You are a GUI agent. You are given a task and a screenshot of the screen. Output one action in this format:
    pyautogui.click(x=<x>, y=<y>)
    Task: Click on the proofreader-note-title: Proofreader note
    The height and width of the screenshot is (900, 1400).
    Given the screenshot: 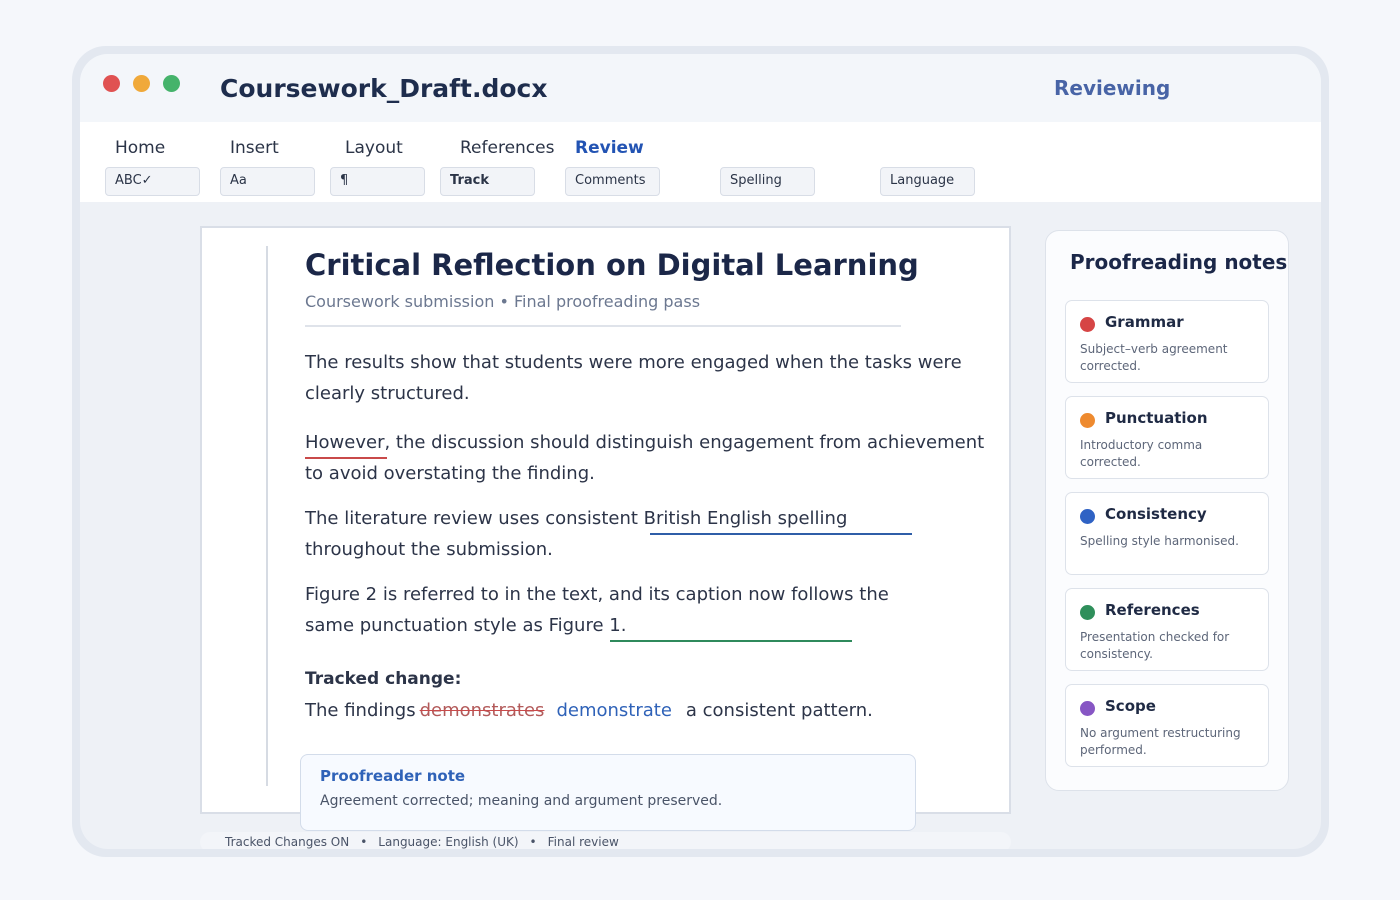 What is the action you would take?
    pyautogui.click(x=393, y=776)
    